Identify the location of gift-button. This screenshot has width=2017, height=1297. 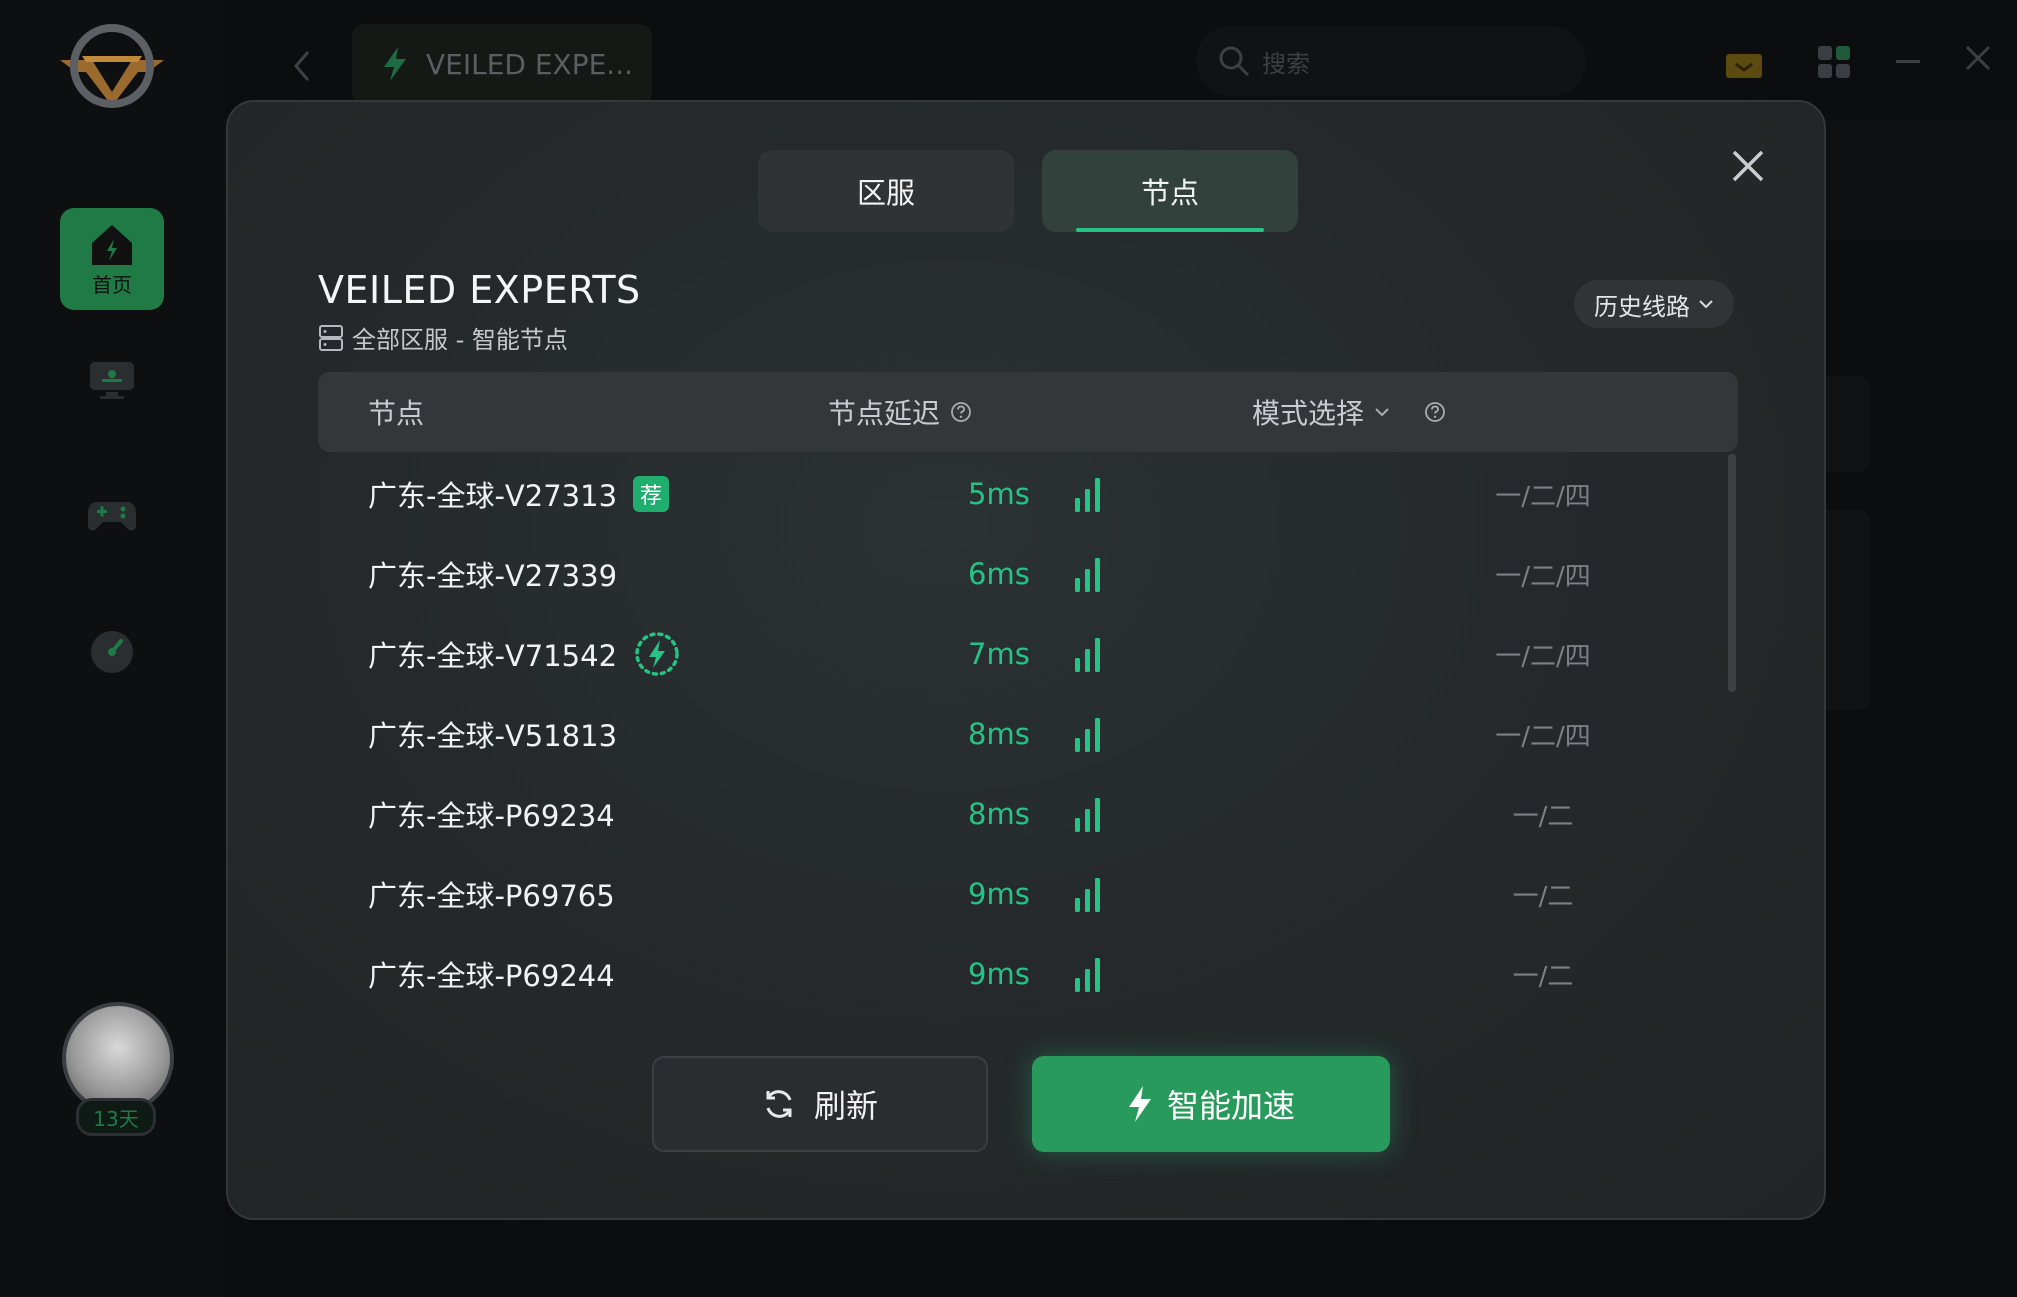
(1744, 60).